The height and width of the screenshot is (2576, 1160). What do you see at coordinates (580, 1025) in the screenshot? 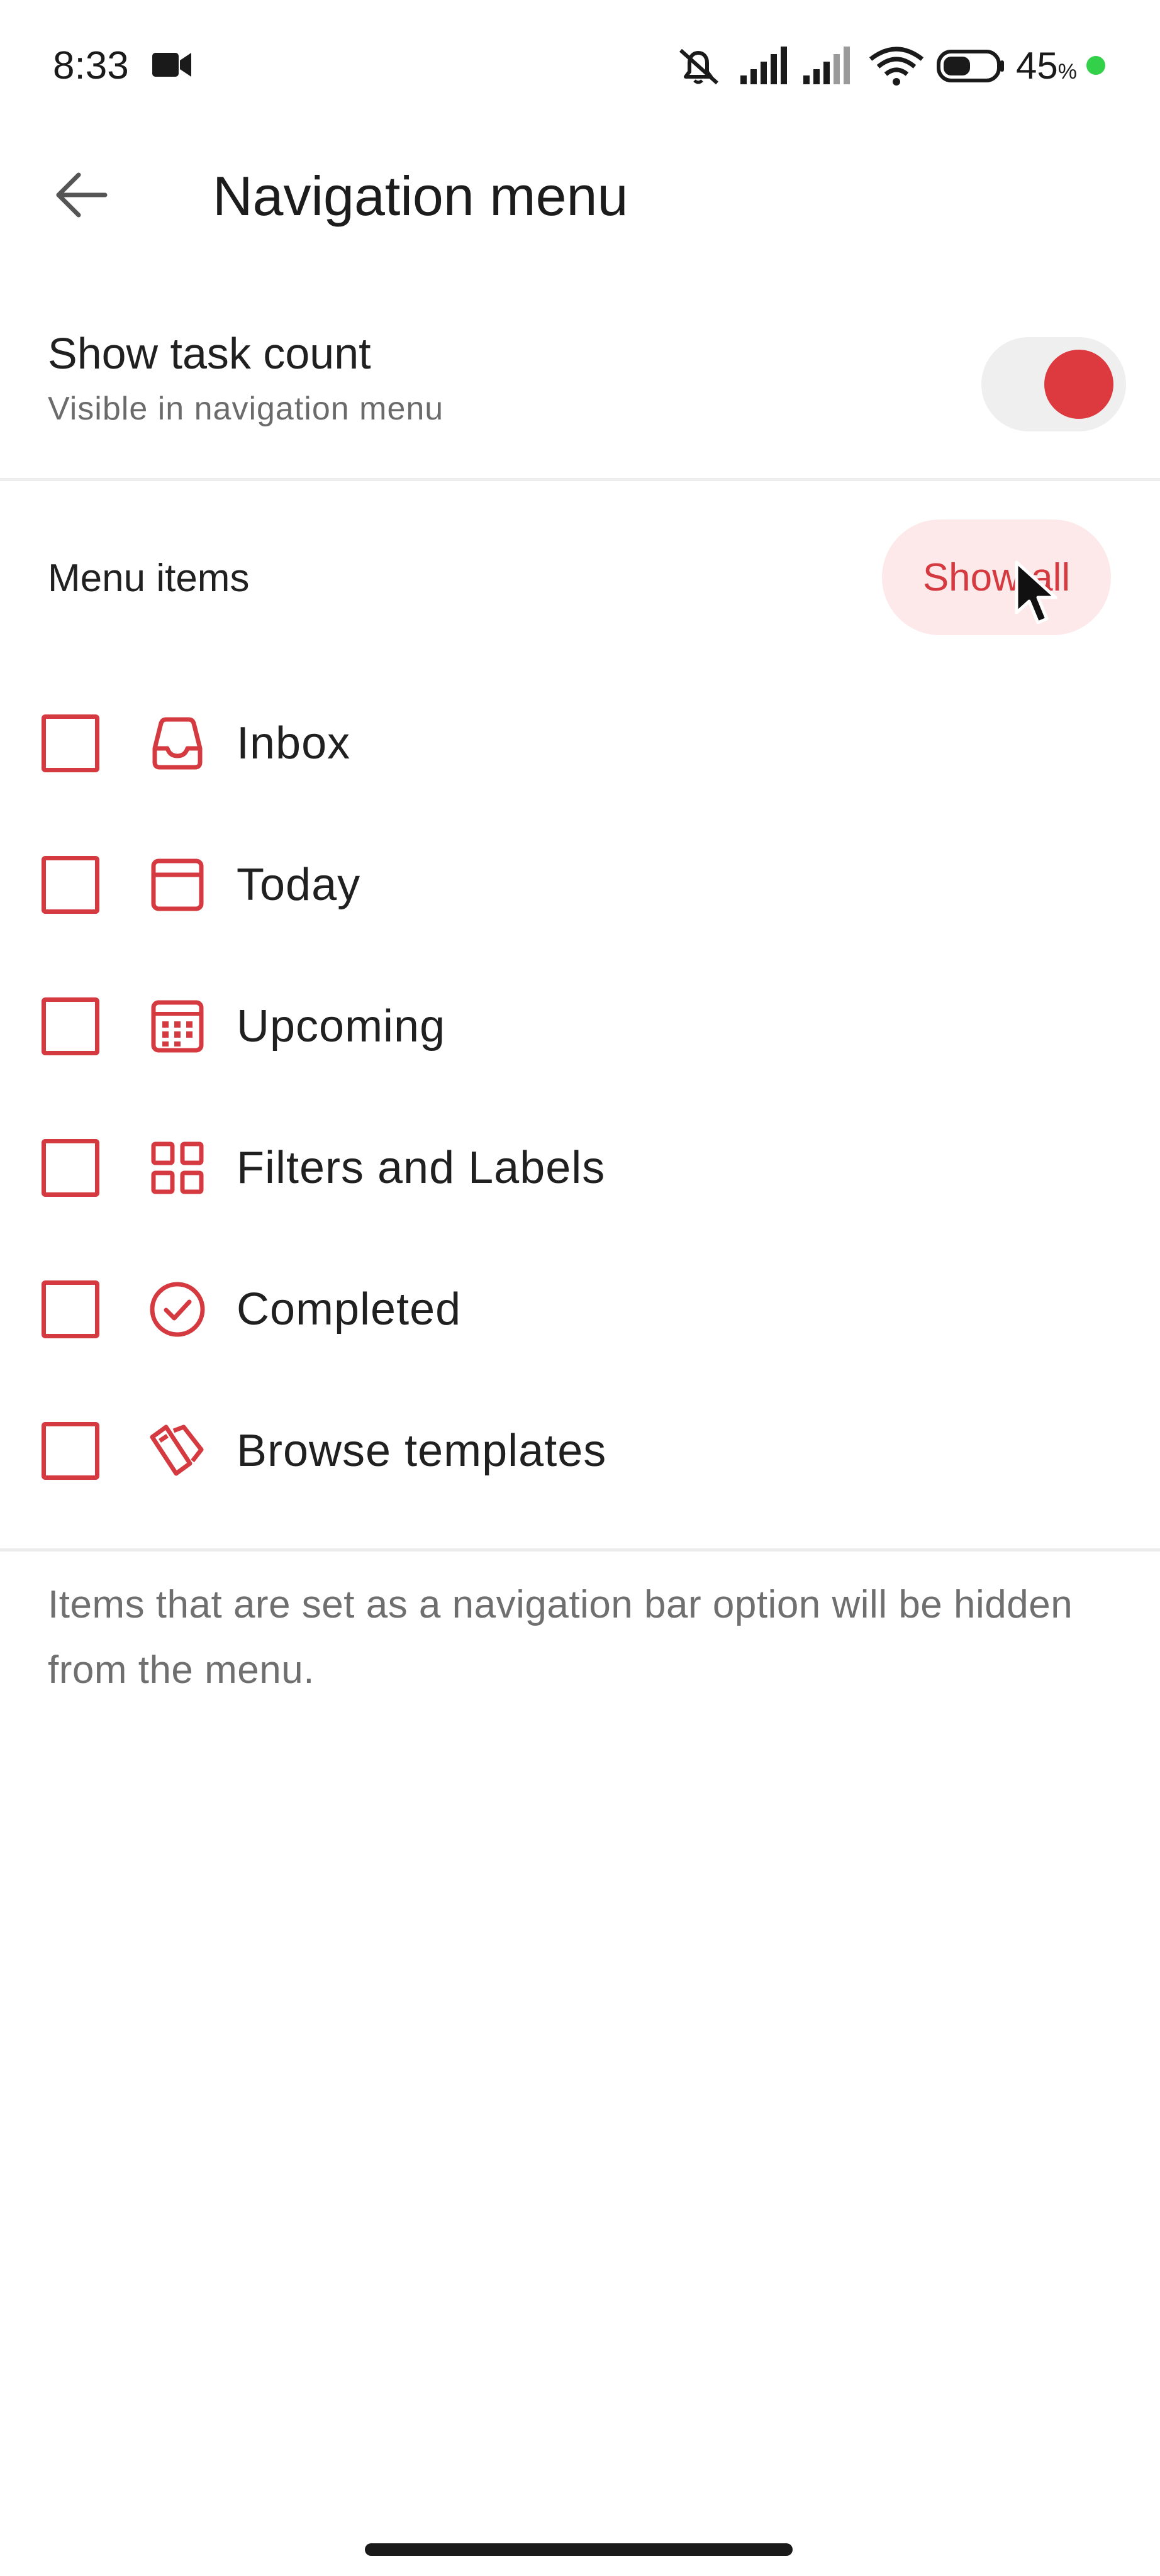
I see `menu-item-upcoming: Upcoming` at bounding box center [580, 1025].